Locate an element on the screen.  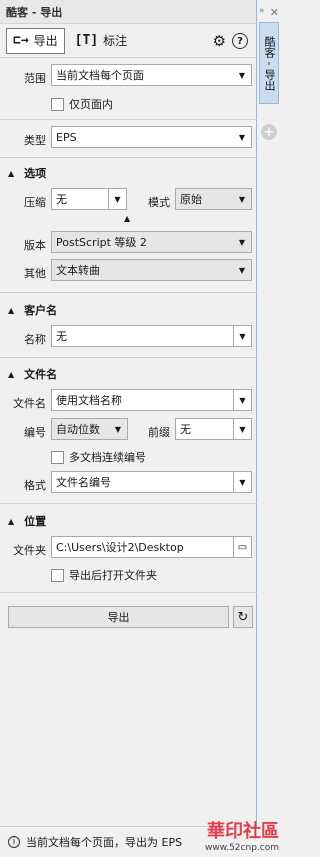
mode-label: 模式 is located at coordinates (159, 202).